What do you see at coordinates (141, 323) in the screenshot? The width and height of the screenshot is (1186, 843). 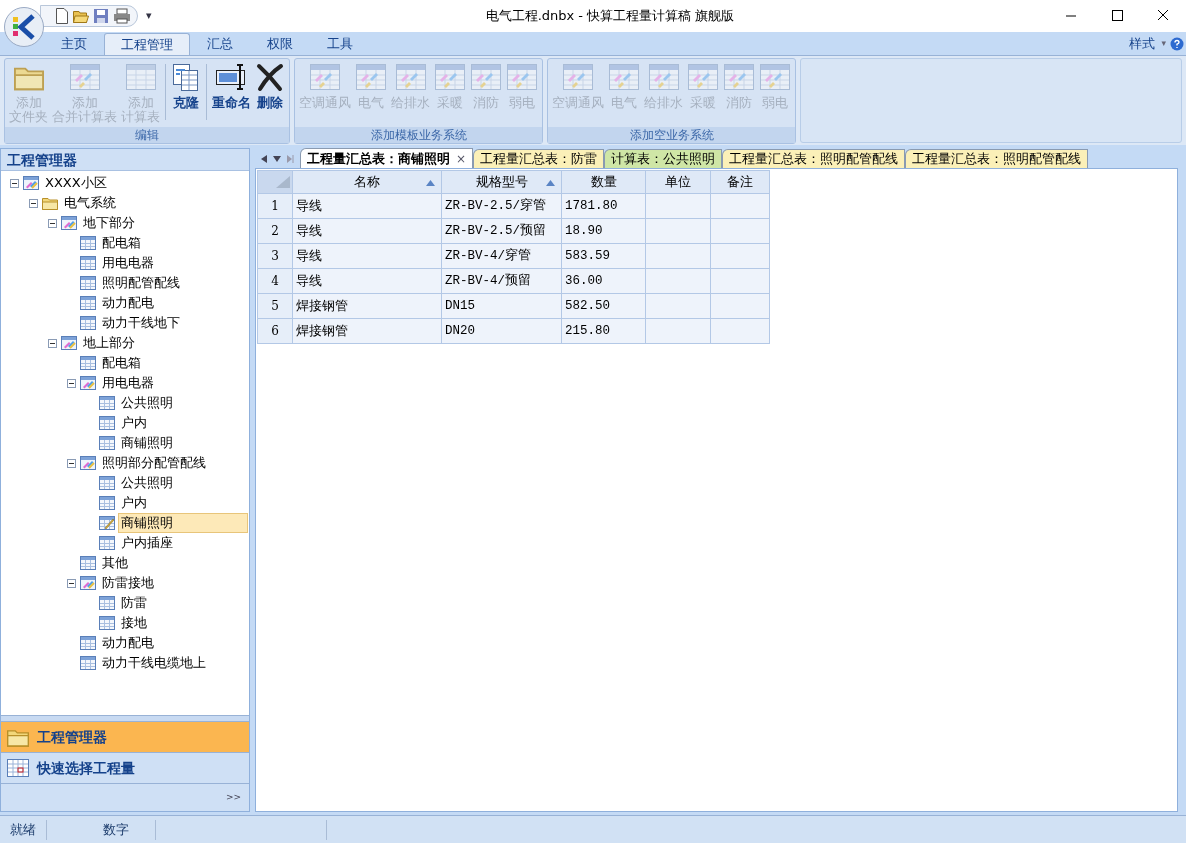 I see `tree-item: 动力干线地下` at bounding box center [141, 323].